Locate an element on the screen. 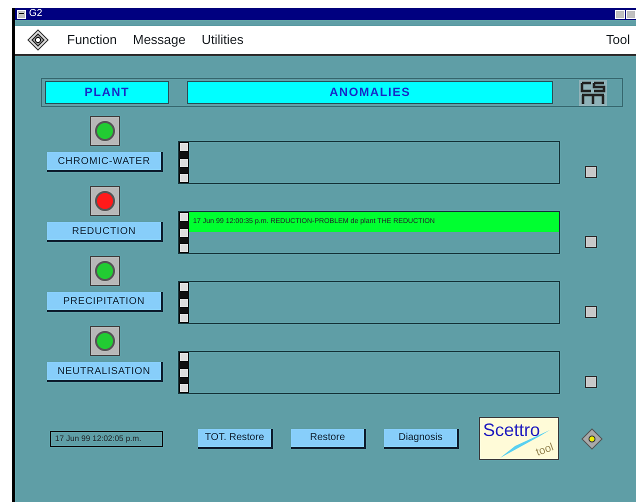  maximize-button is located at coordinates (631, 14).